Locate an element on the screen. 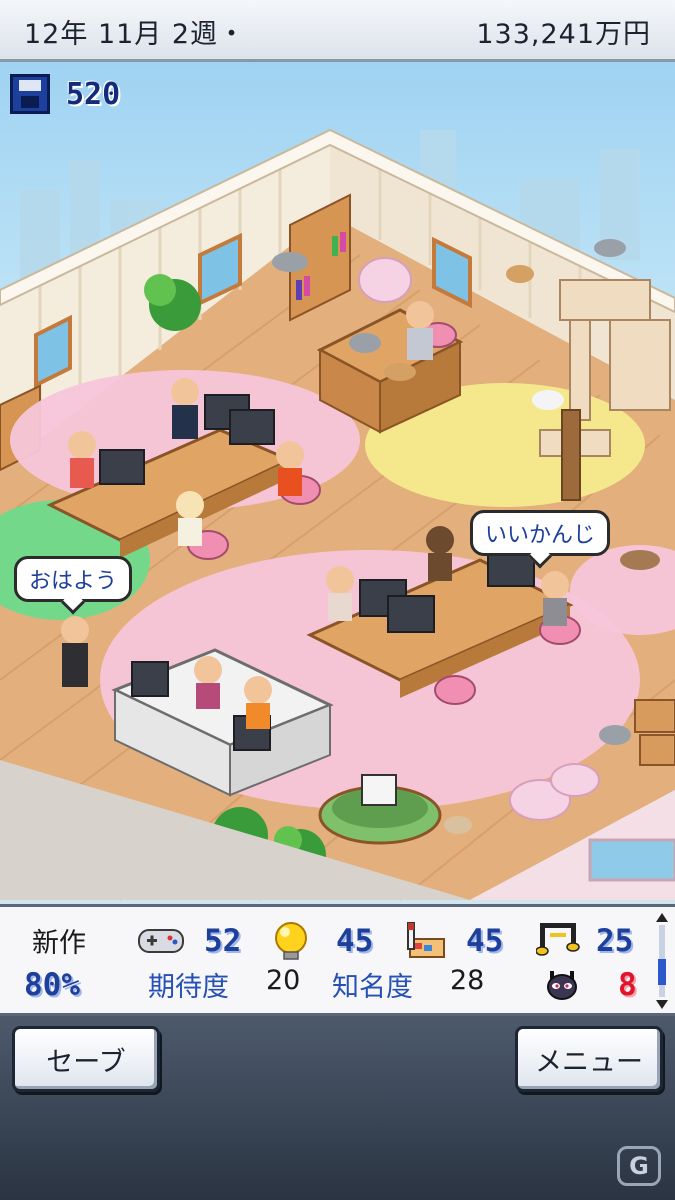 The image size is (675, 1200). game-date: 12年 11月 2週・ is located at coordinates (135, 34).